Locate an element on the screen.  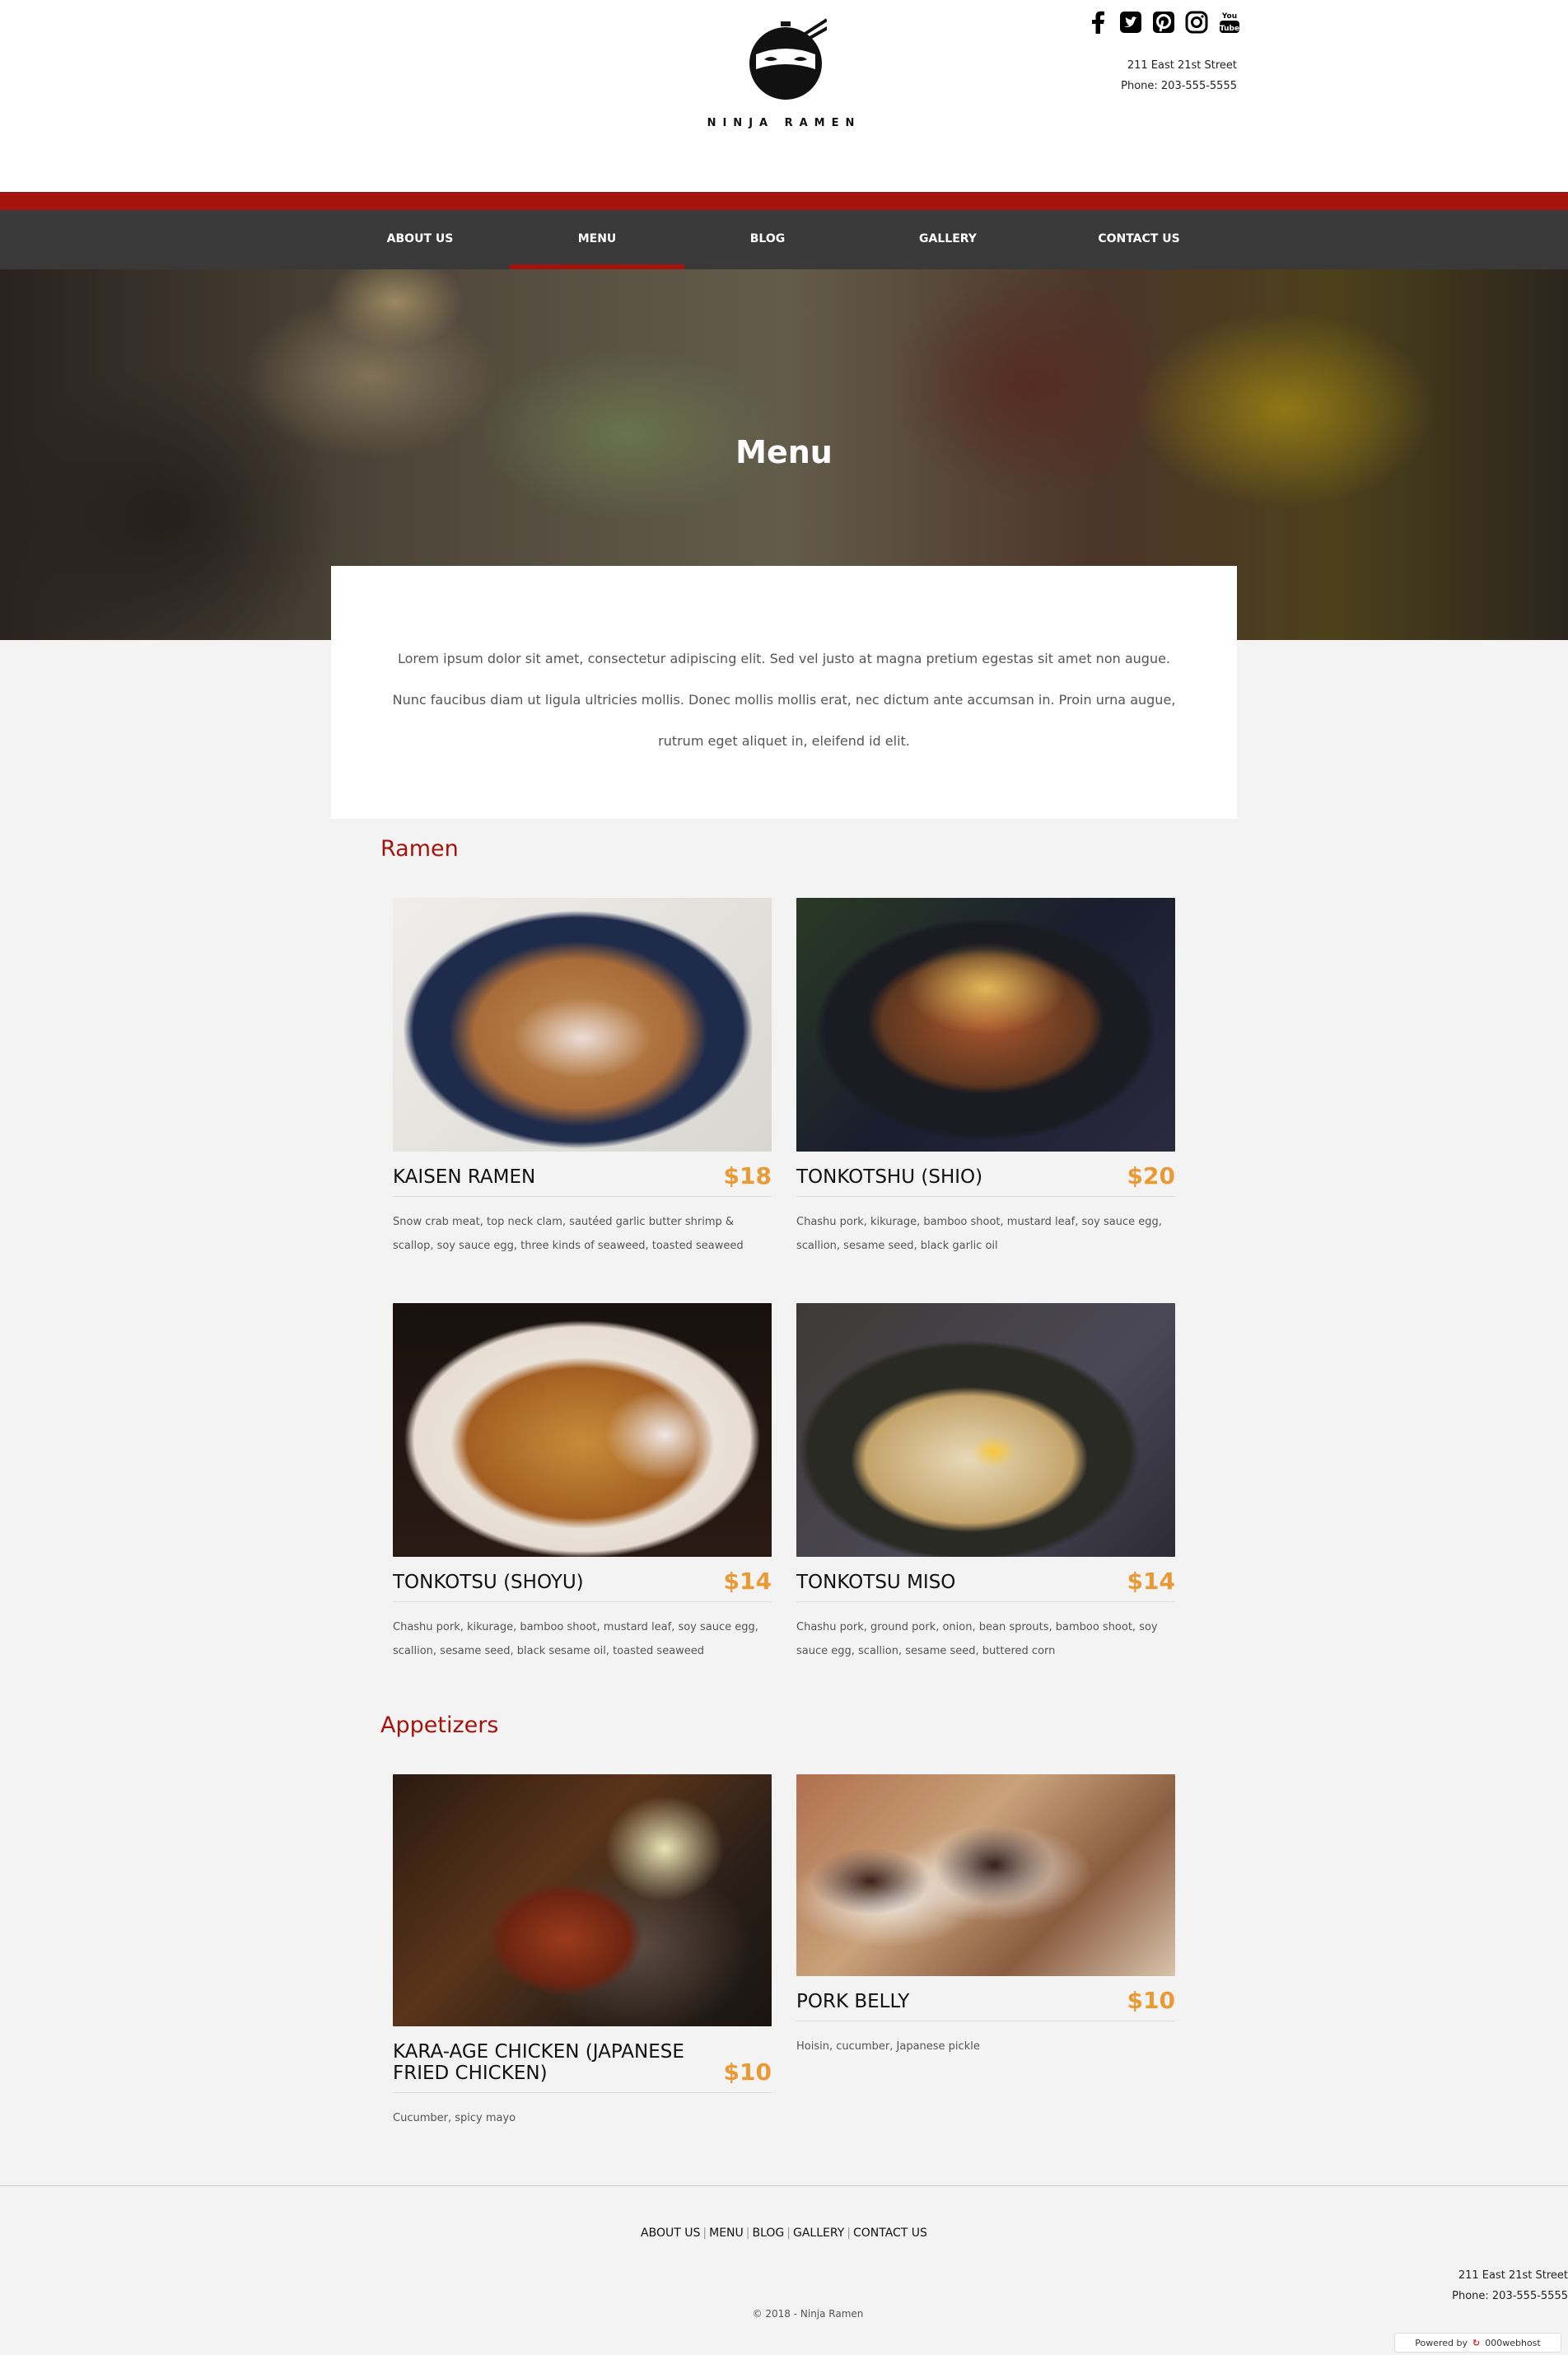
section-title-appetizers: Appetizers is located at coordinates (439, 1725).